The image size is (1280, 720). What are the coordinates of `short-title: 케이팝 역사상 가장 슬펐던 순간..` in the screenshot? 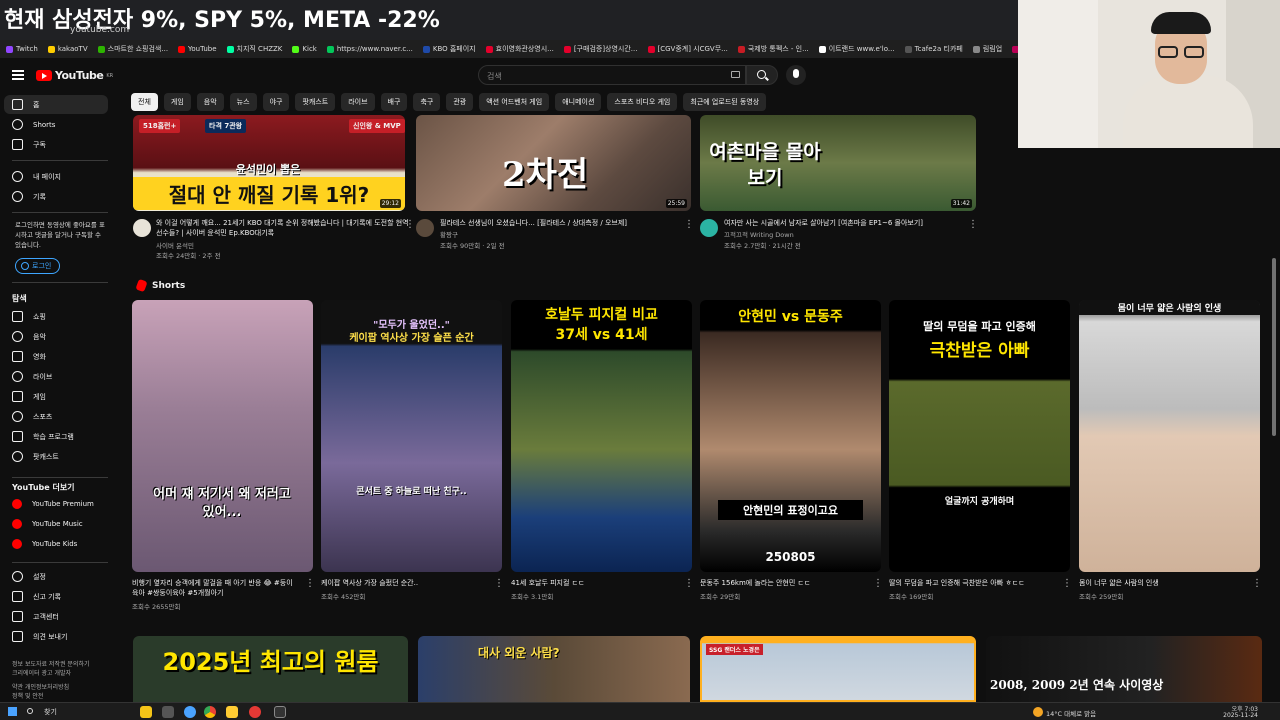 It's located at (403, 583).